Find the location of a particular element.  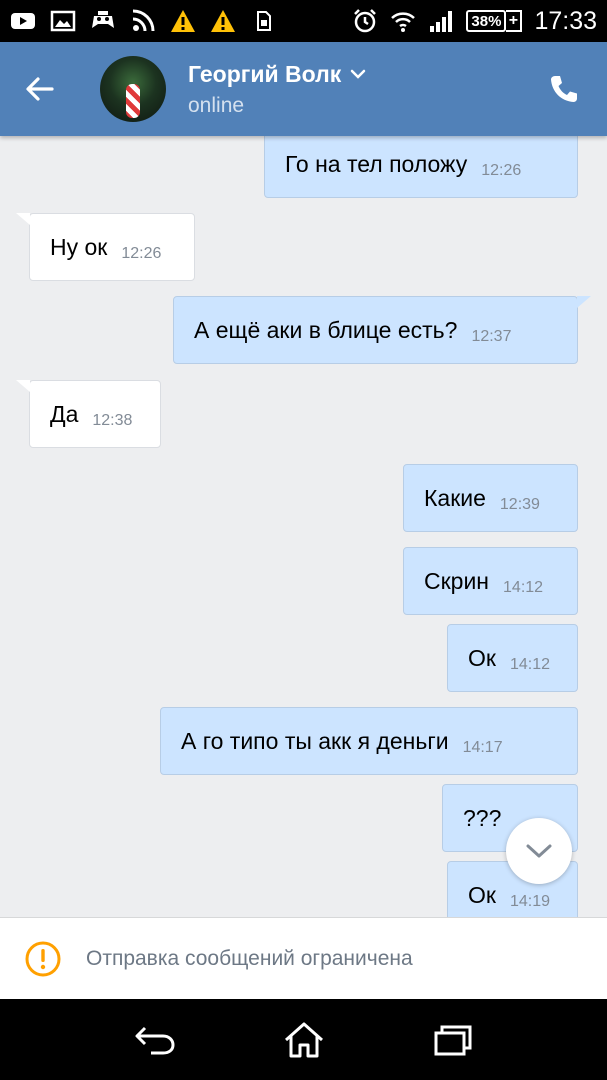

message-outgoing: Го на тел положу 12:26 is located at coordinates (421, 167).